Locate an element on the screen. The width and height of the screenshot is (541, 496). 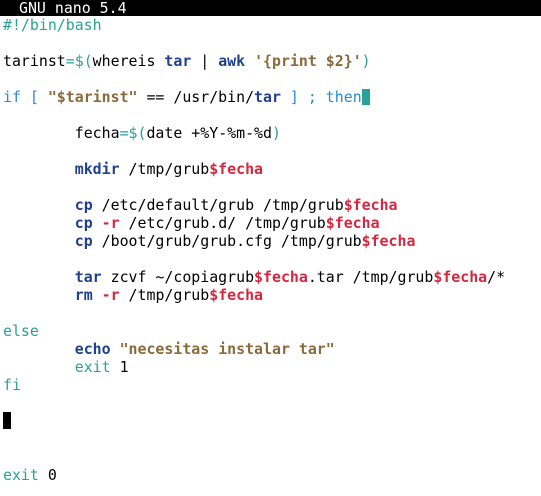
cmd-text: whereis is located at coordinates (128, 61).